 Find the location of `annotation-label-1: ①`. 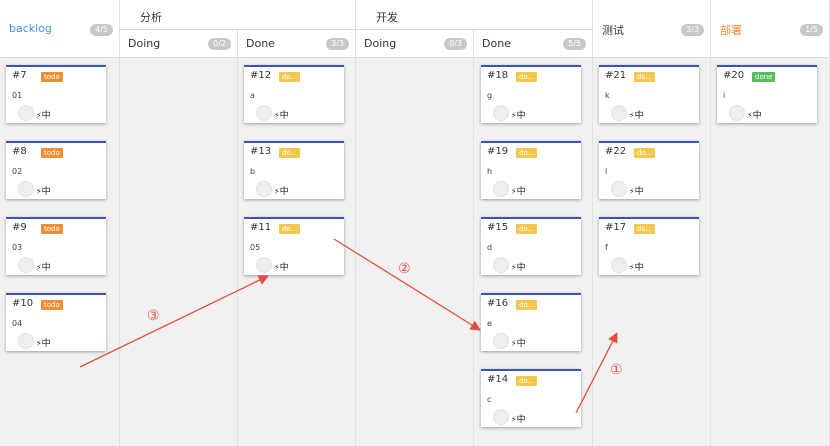

annotation-label-1: ① is located at coordinates (616, 370).